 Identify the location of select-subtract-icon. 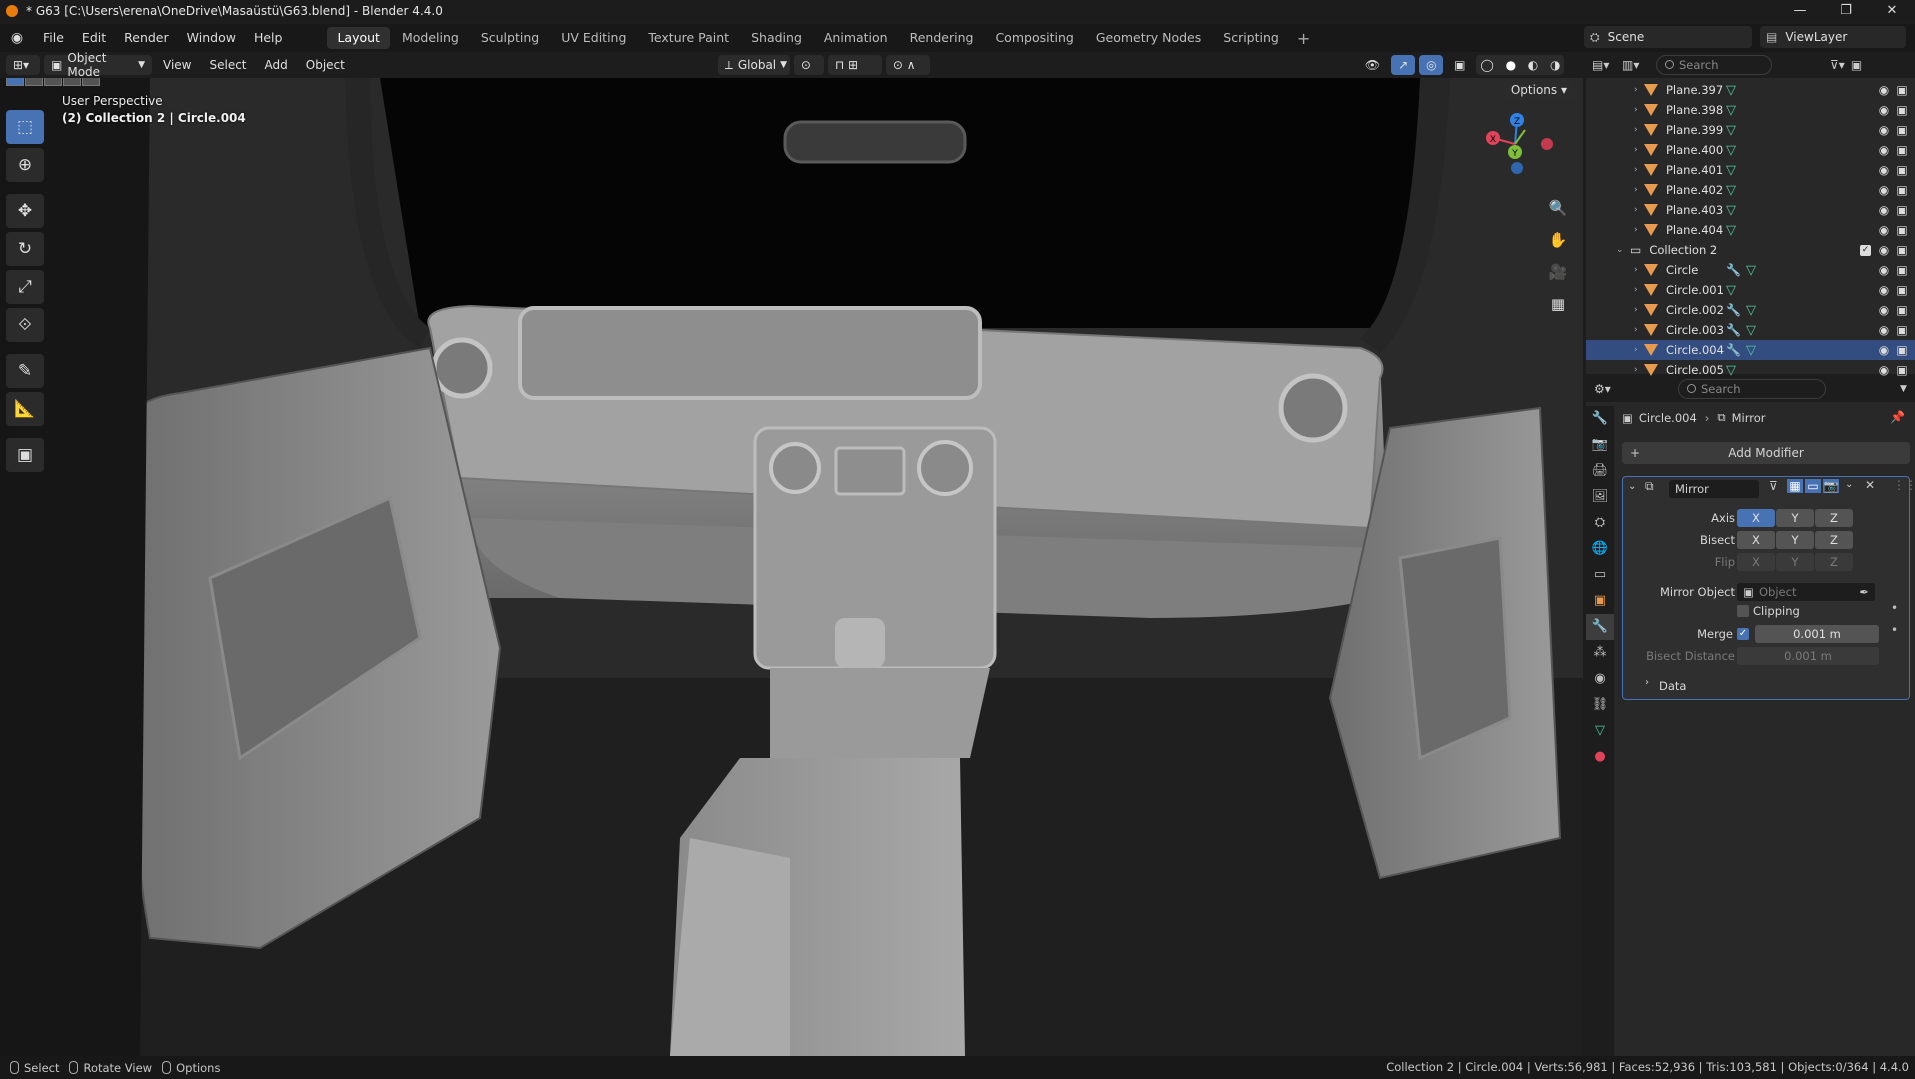
(53, 82).